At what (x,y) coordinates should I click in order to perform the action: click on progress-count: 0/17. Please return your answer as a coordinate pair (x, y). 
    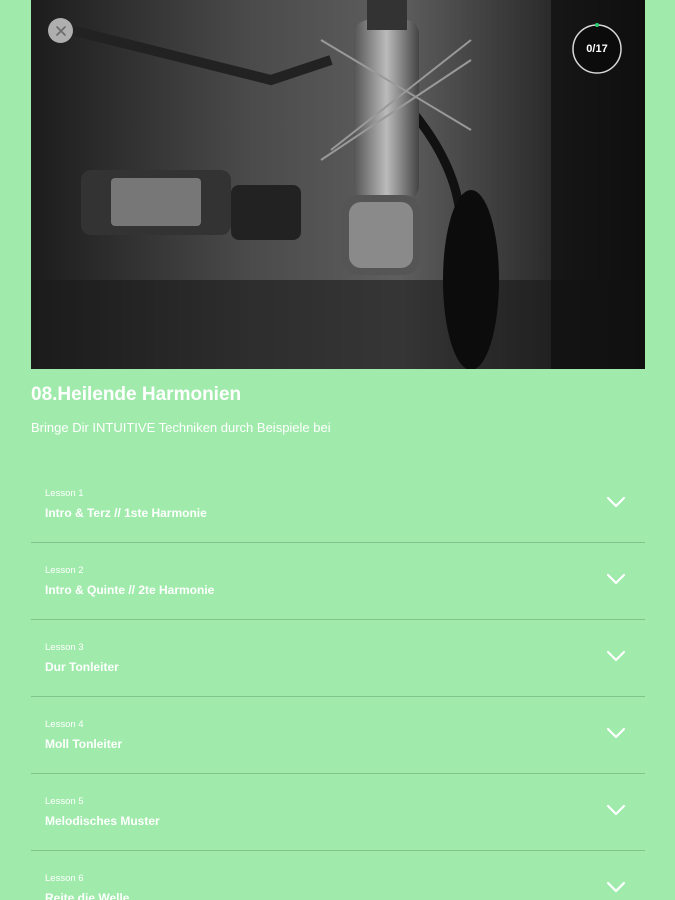
    Looking at the image, I should click on (597, 49).